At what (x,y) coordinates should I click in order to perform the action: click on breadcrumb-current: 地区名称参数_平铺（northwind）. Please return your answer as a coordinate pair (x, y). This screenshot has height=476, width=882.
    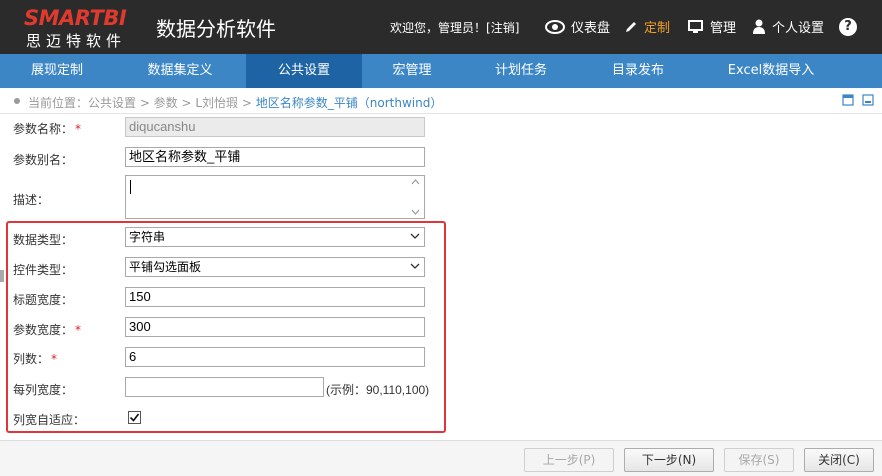
    Looking at the image, I should click on (349, 103).